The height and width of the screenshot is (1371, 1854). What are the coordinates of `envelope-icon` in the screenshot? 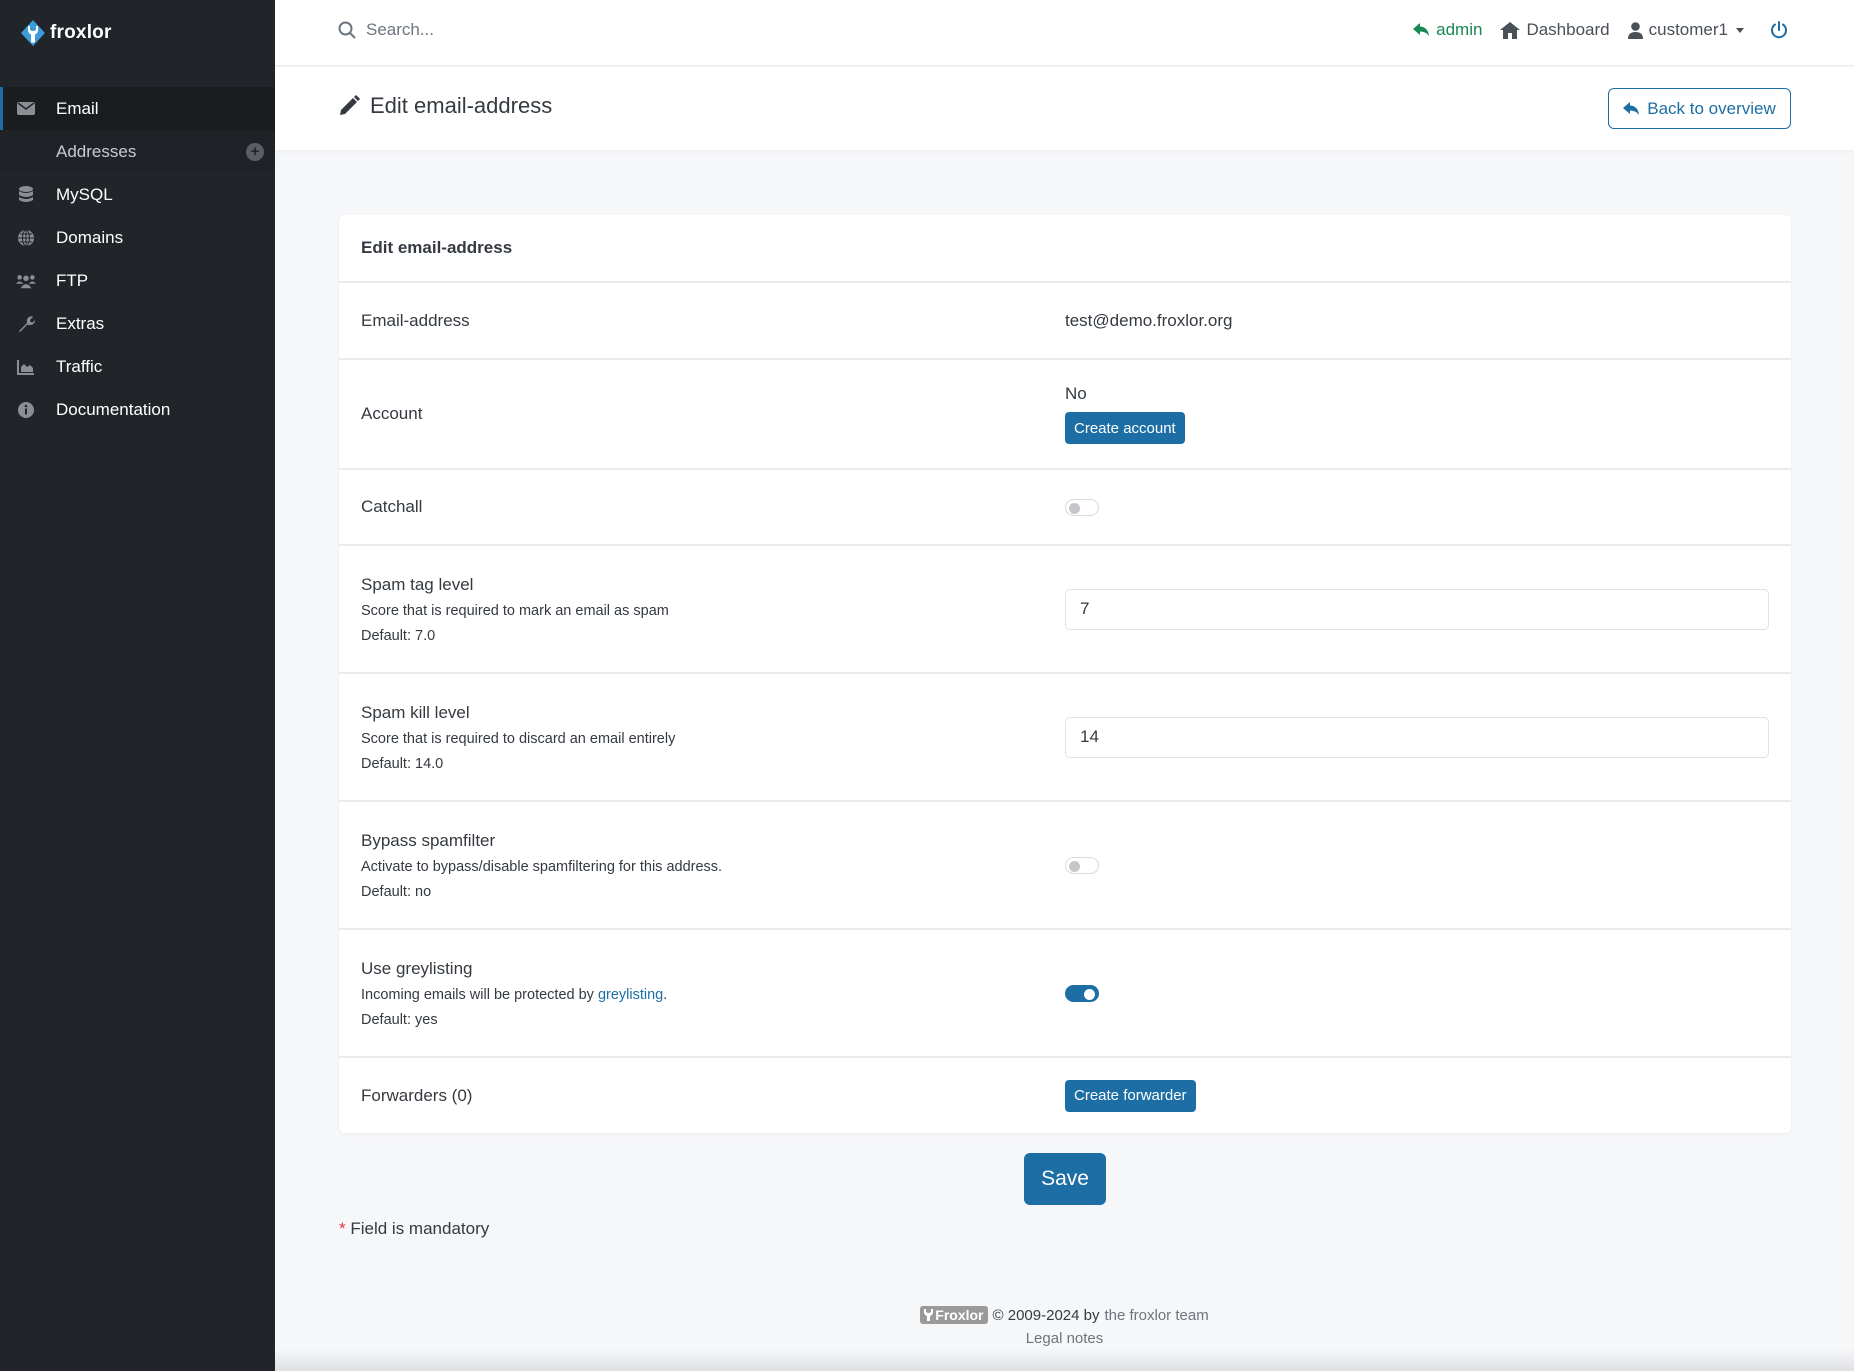 It's located at (26, 109).